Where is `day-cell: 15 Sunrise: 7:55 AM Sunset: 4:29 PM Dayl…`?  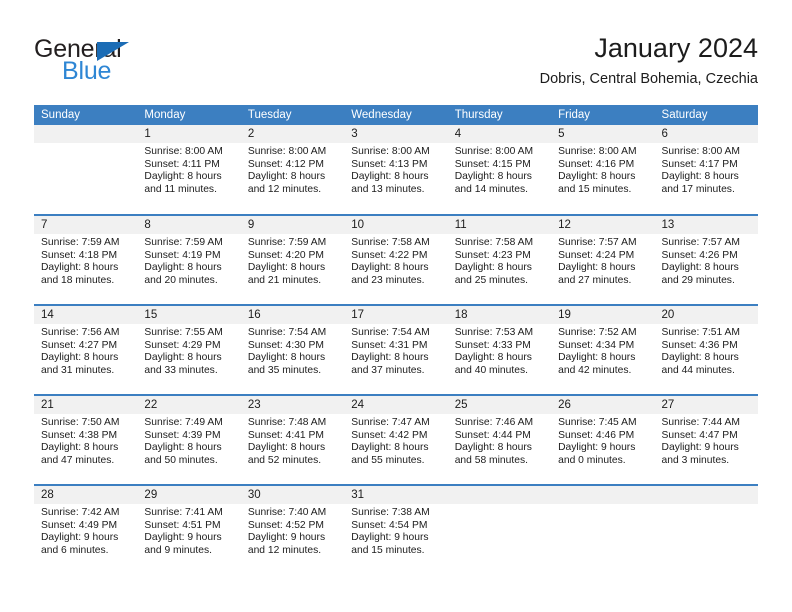
day-cell: 15 Sunrise: 7:55 AM Sunset: 4:29 PM Dayl… is located at coordinates (189, 349).